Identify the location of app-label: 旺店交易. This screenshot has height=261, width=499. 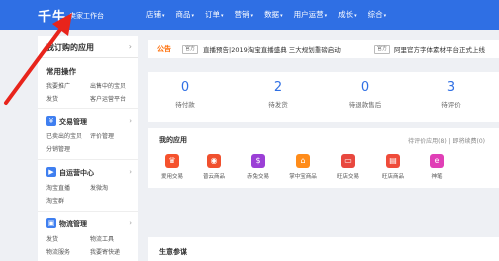
(347, 177).